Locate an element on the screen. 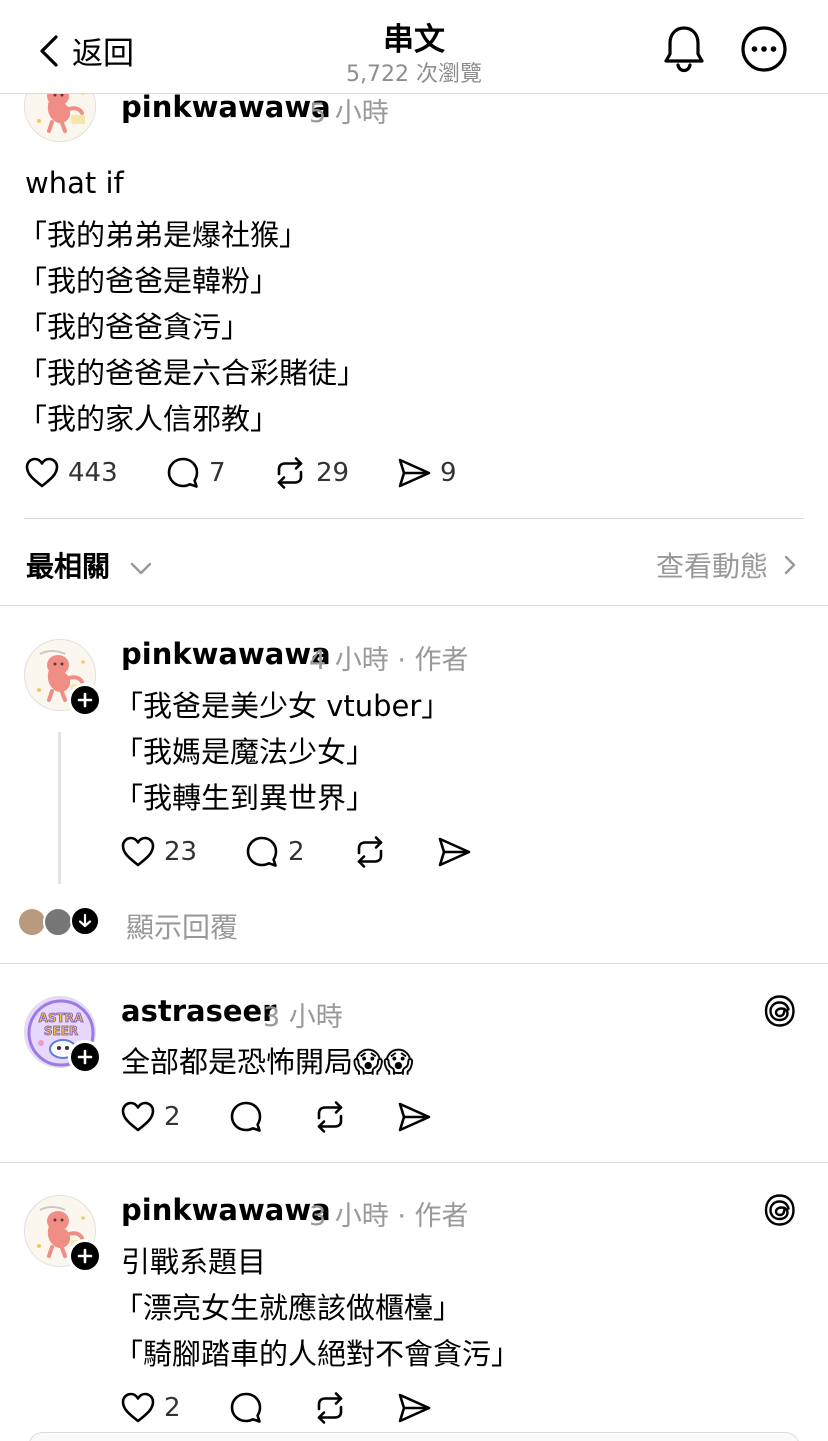  reply-text-line: 「我爸是美少女 vtuber」 is located at coordinates (282, 706).